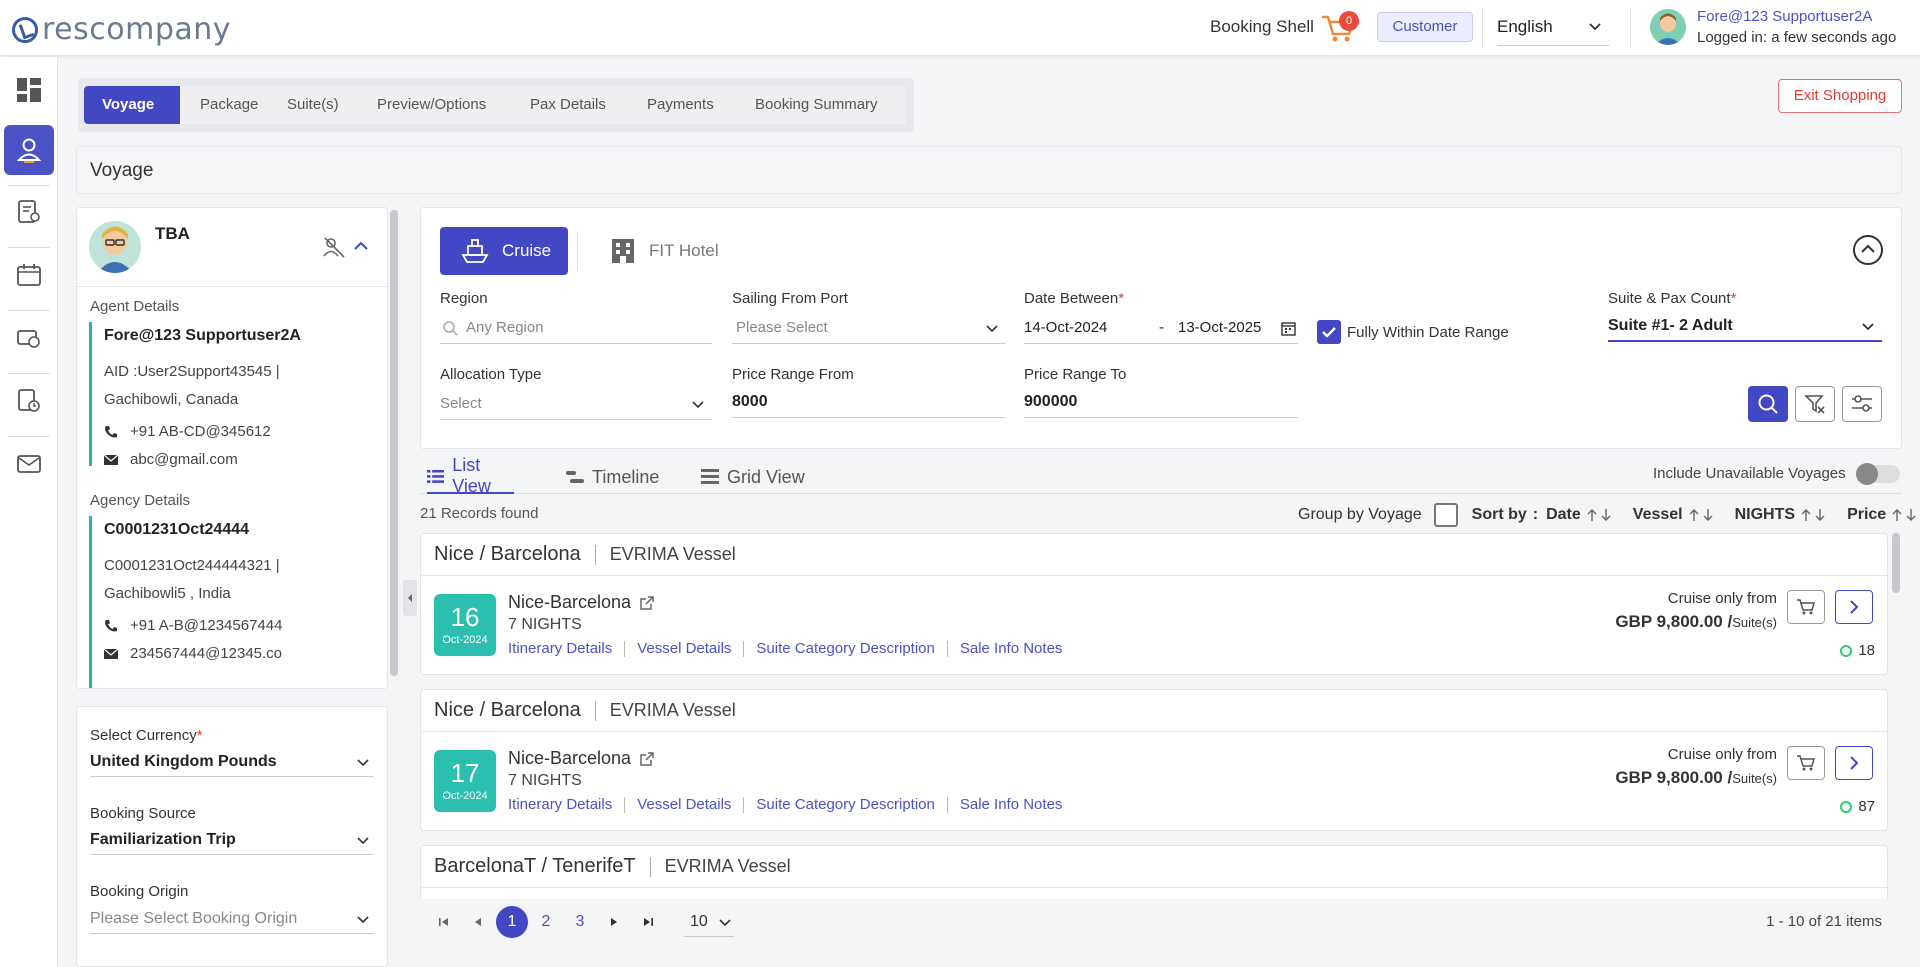 The width and height of the screenshot is (1920, 967). Describe the element at coordinates (1868, 250) in the screenshot. I see `collapse-filters-button` at that location.